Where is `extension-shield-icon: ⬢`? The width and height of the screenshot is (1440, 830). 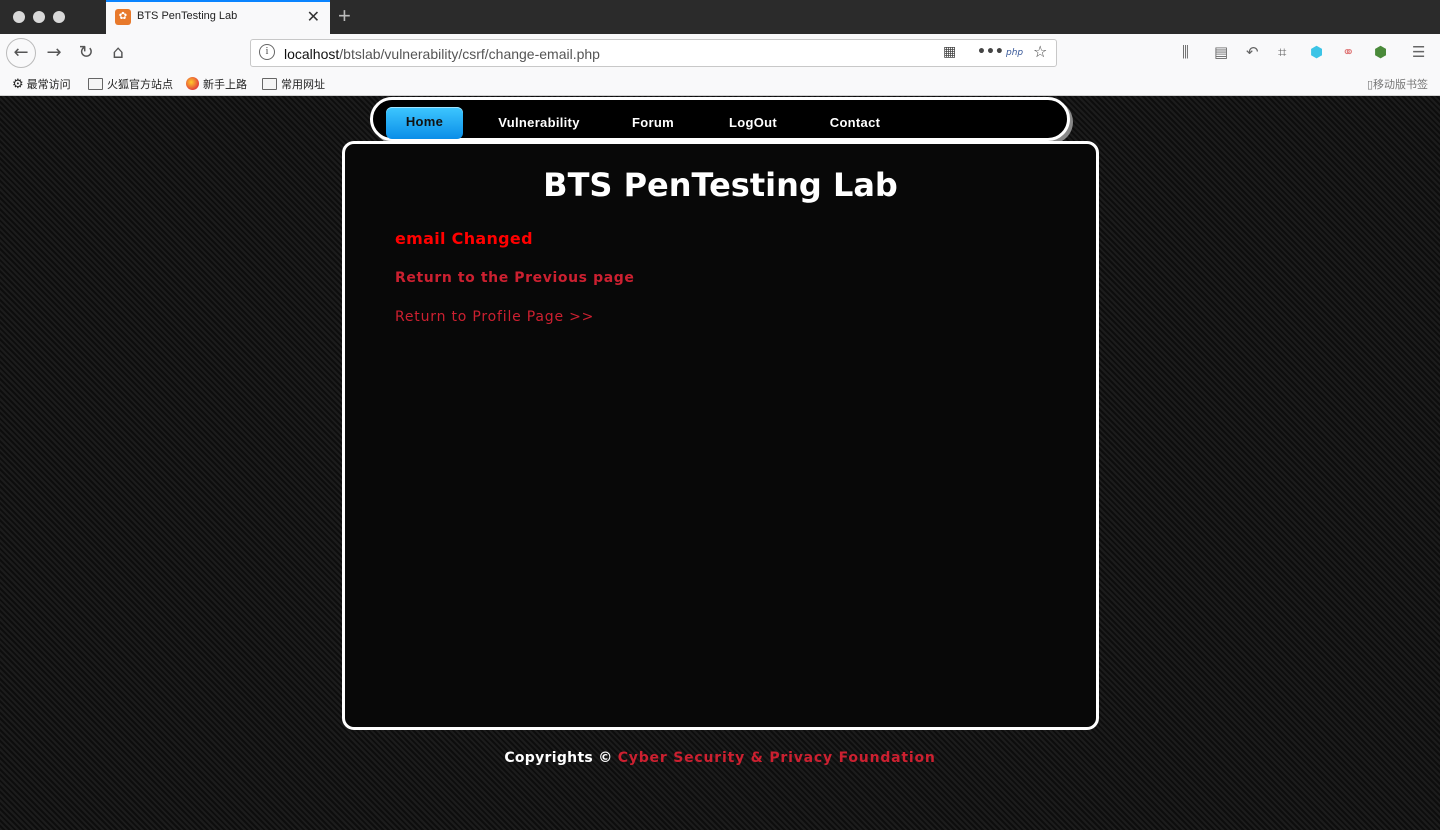 extension-shield-icon: ⬢ is located at coordinates (1380, 52).